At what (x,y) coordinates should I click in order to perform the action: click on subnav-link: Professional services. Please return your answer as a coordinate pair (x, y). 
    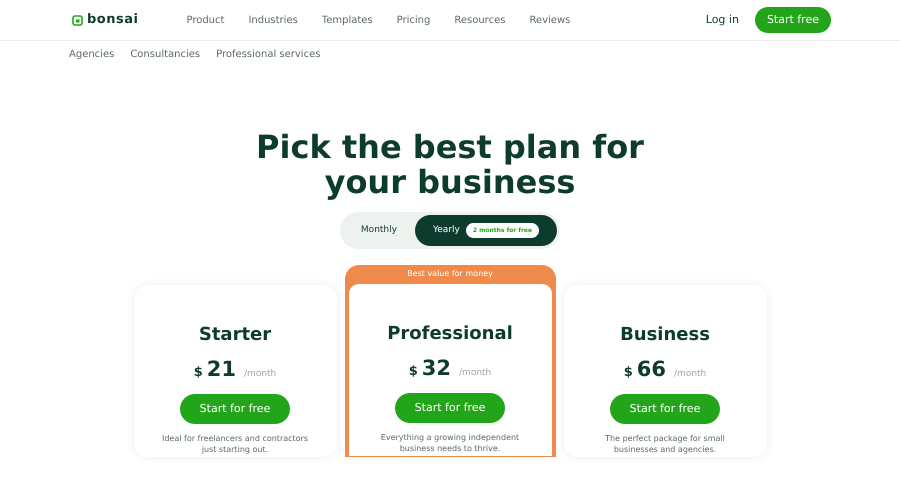
    Looking at the image, I should click on (268, 54).